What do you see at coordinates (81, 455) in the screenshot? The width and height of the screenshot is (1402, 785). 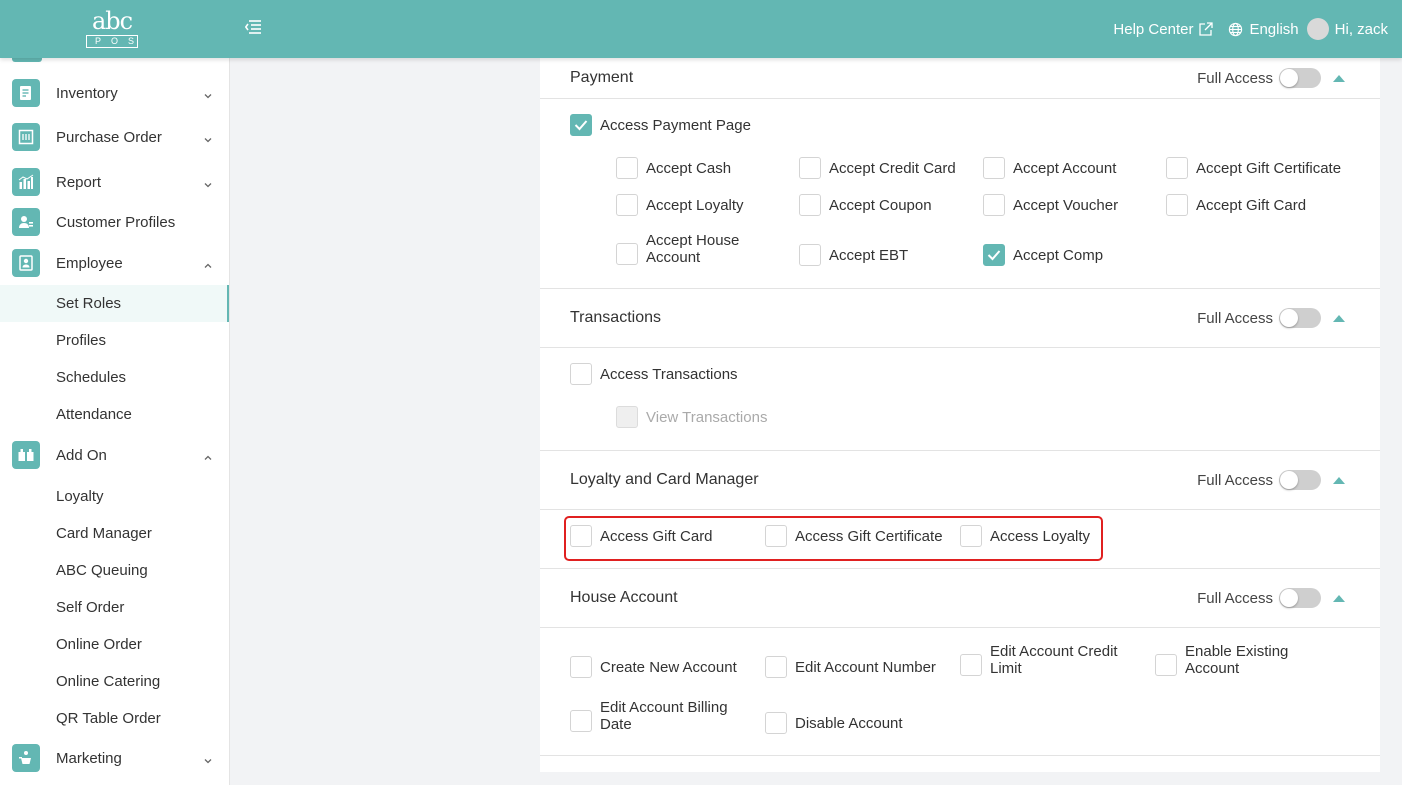 I see `sidebar-item-label: Add On` at bounding box center [81, 455].